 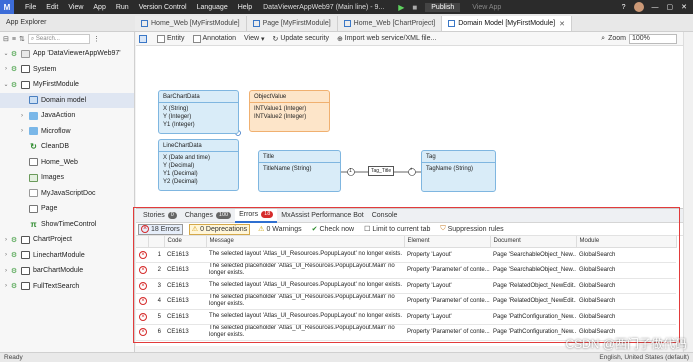 I want to click on column-header-document: Document, so click(x=533, y=242).